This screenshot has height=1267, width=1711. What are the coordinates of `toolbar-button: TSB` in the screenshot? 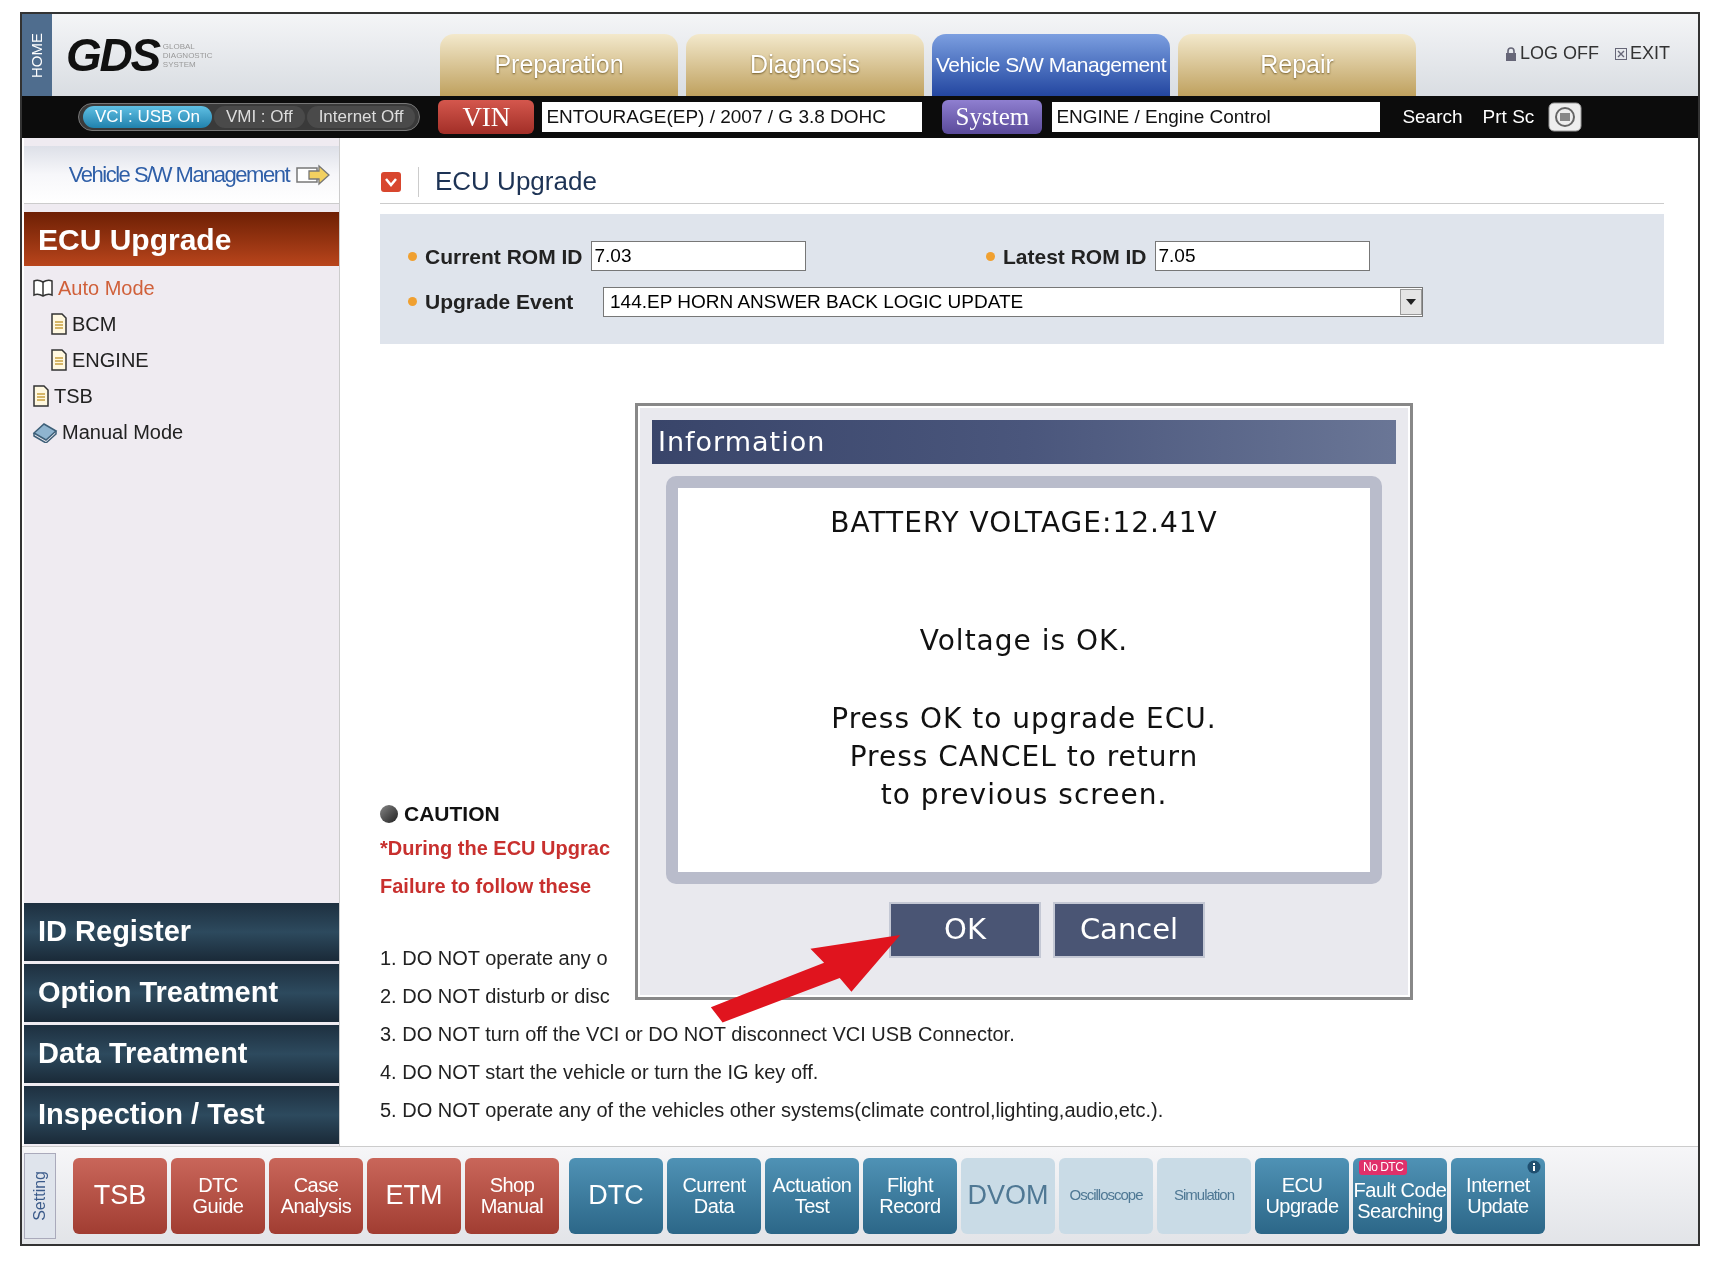 It's located at (120, 1195).